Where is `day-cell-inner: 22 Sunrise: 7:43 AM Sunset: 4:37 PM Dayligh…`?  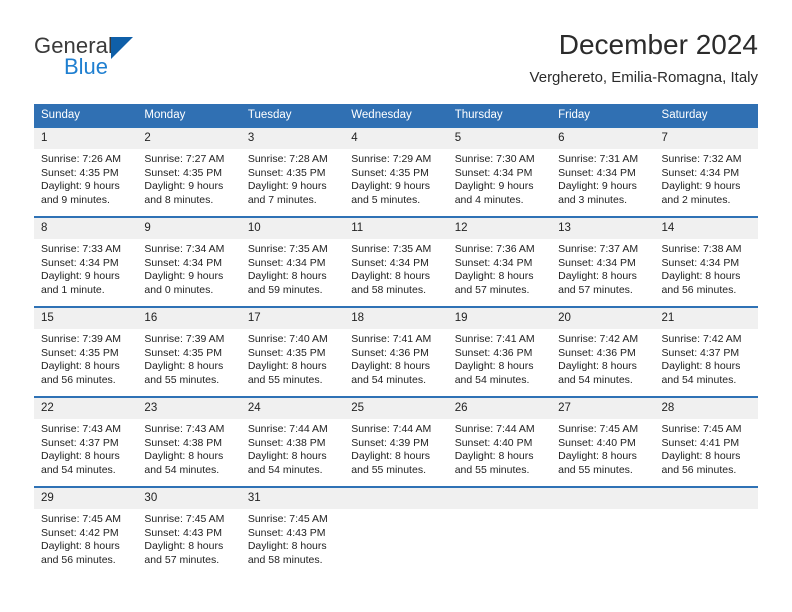
day-cell-inner: 22 Sunrise: 7:43 AM Sunset: 4:37 PM Dayligh… is located at coordinates (86, 442).